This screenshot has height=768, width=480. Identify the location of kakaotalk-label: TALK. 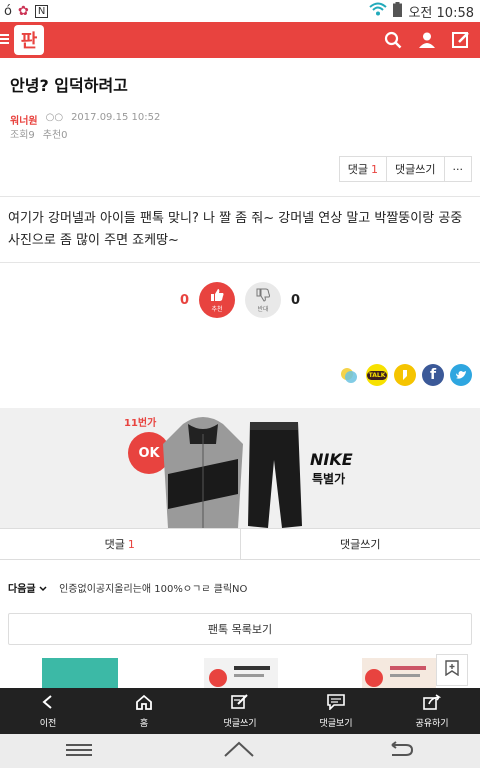
(377, 375).